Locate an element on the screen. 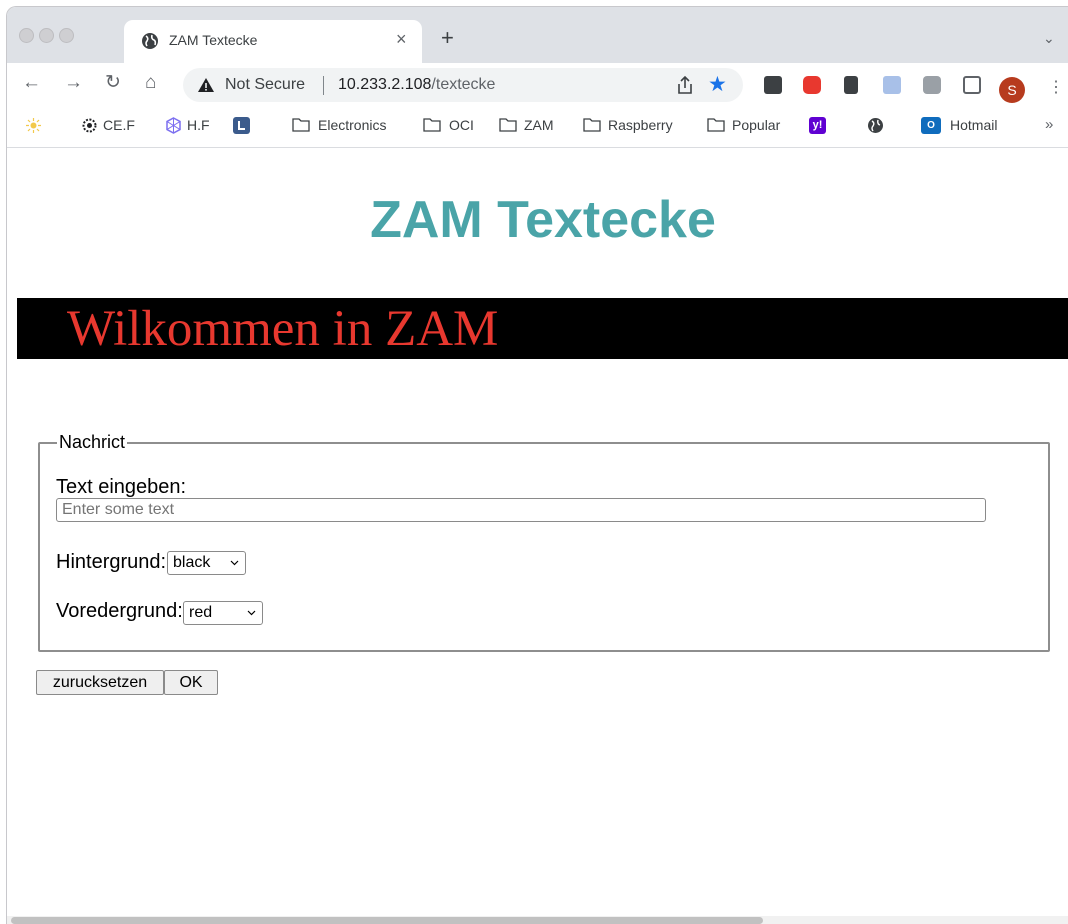  close-window-button is located at coordinates (26, 35).